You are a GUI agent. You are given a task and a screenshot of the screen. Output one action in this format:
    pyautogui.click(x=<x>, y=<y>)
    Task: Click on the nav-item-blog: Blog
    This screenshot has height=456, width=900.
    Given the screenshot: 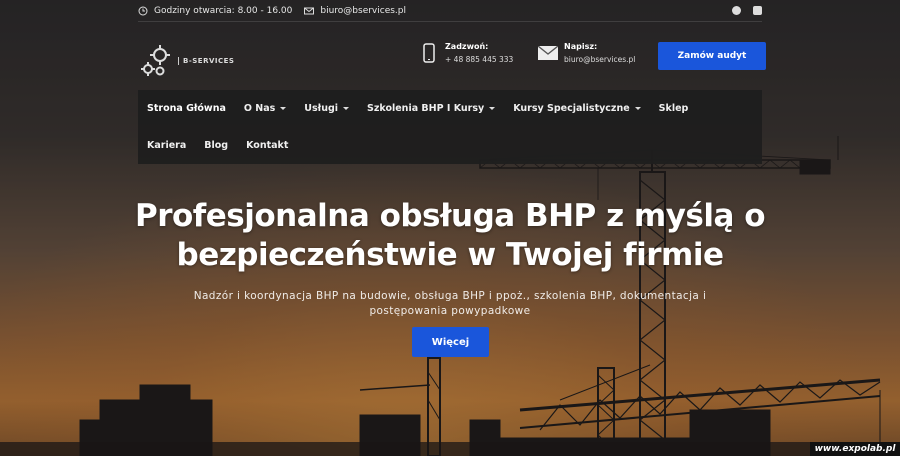 What is the action you would take?
    pyautogui.click(x=216, y=145)
    